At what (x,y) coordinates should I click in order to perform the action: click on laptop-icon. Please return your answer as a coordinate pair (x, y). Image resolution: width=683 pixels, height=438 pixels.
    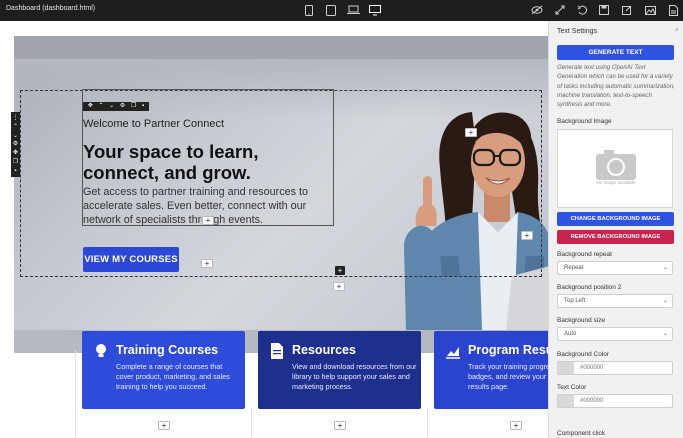
    Looking at the image, I should click on (353, 10).